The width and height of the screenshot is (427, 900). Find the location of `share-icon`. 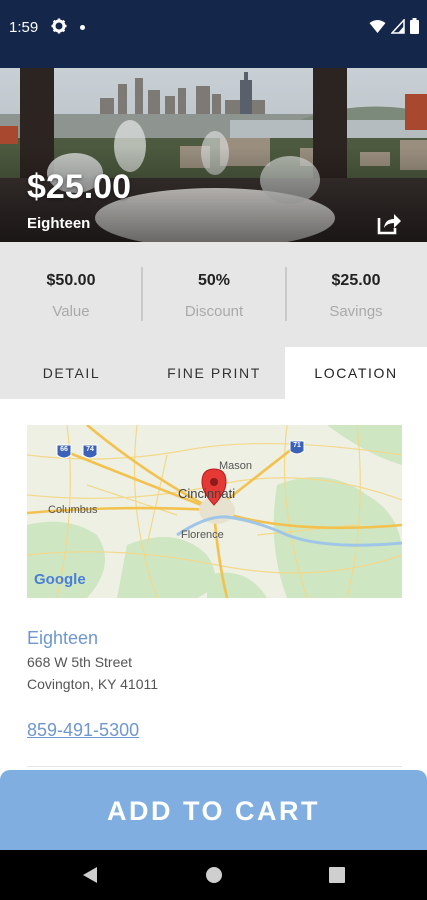

share-icon is located at coordinates (389, 223).